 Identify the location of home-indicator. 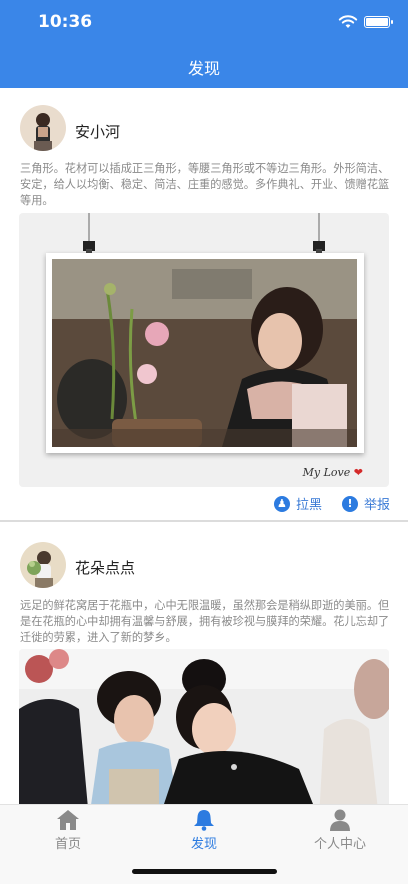
(204, 871).